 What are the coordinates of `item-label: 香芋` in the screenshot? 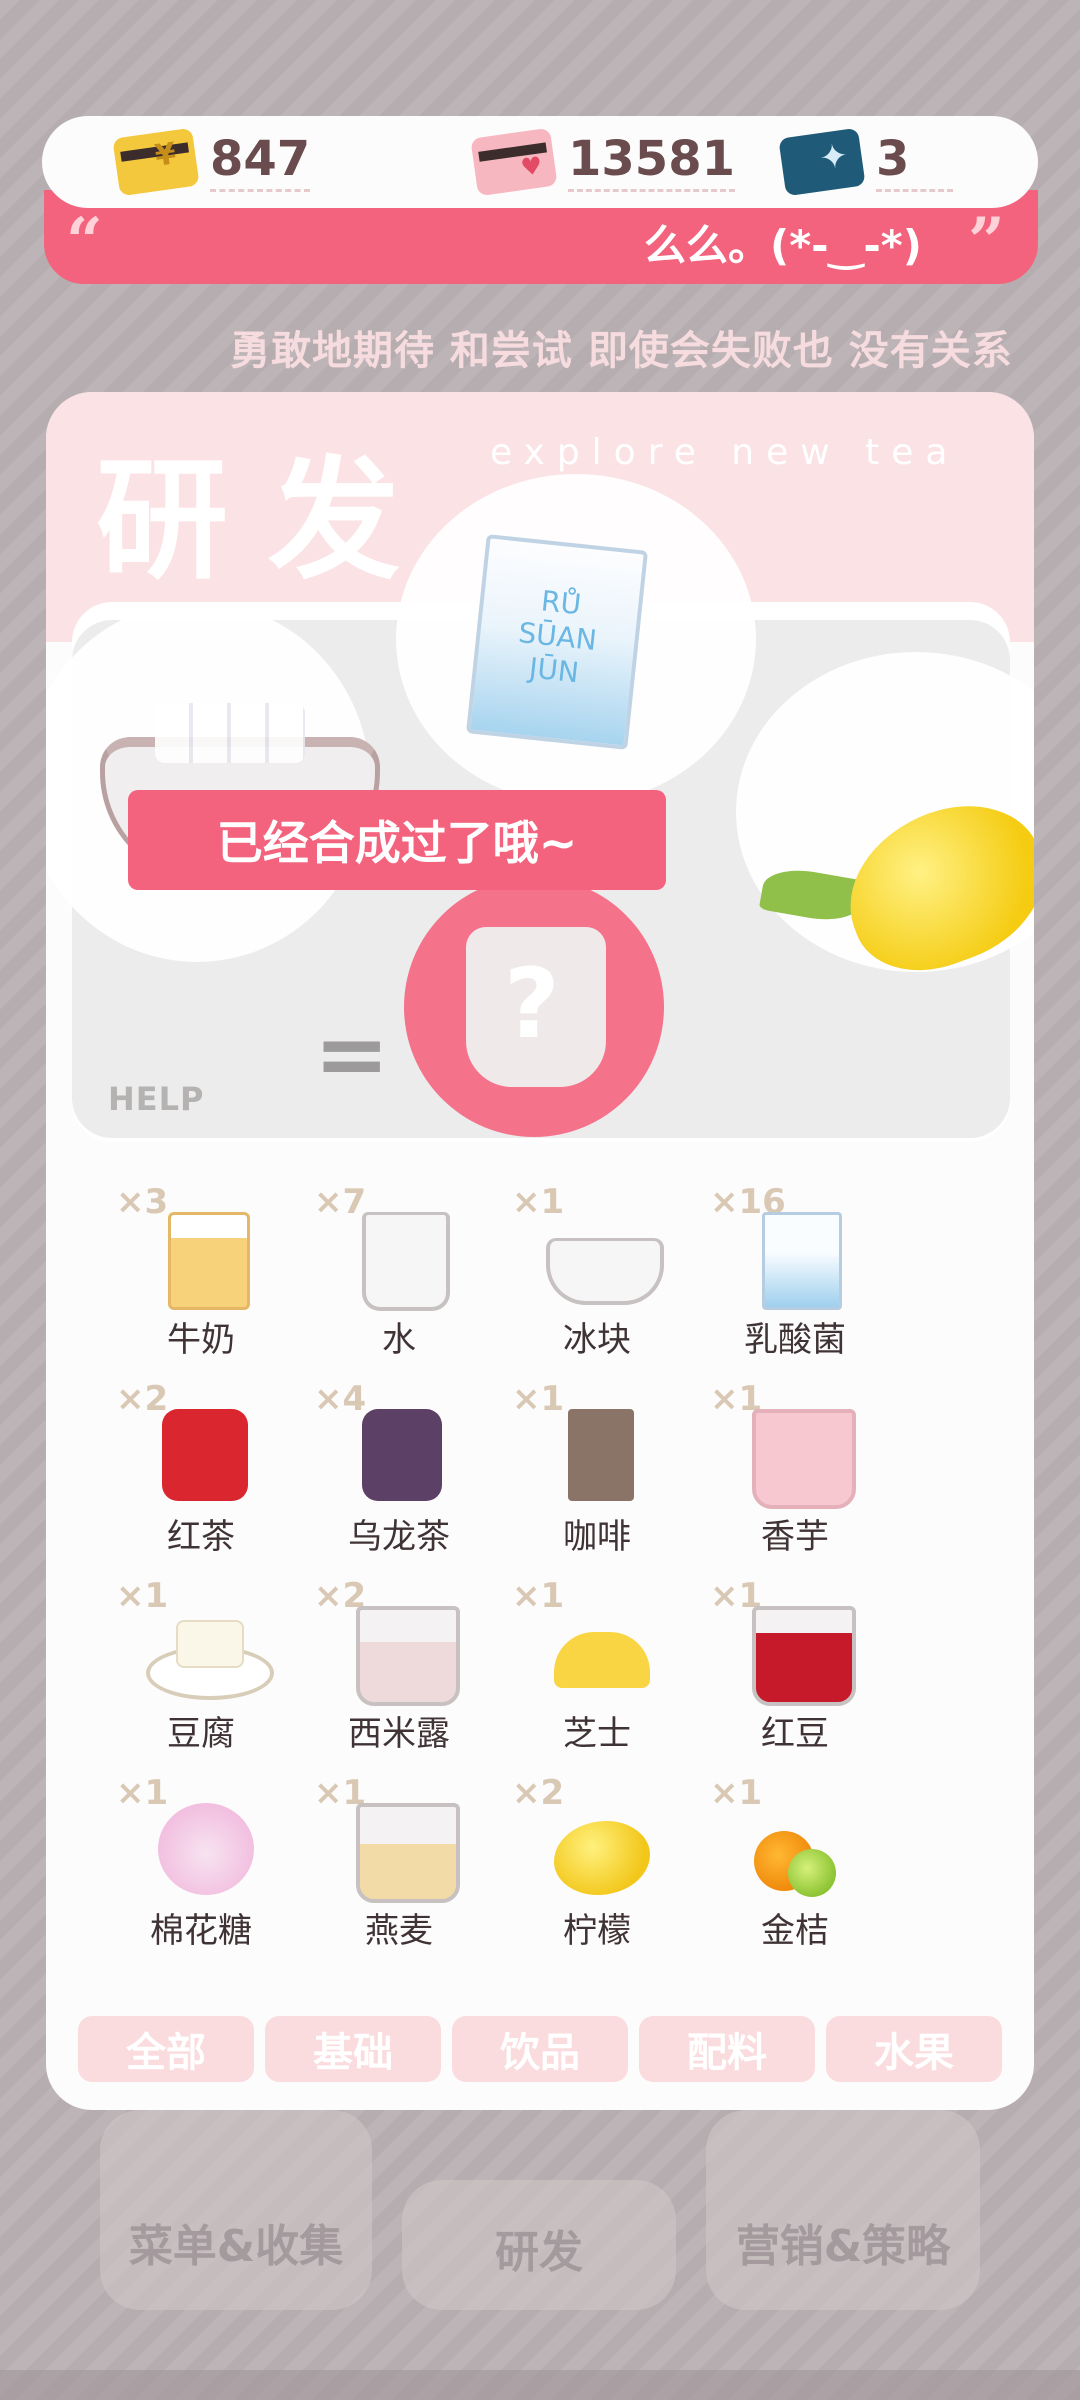 It's located at (795, 1537).